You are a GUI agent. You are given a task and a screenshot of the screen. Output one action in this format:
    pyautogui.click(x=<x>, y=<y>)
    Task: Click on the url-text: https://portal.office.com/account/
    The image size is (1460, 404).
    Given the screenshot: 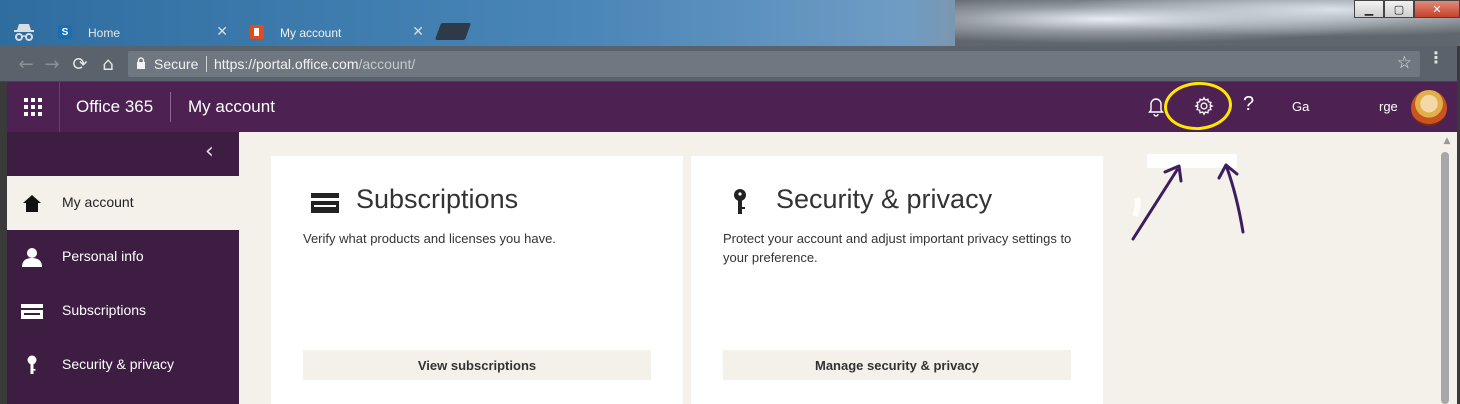 What is the action you would take?
    pyautogui.click(x=314, y=64)
    